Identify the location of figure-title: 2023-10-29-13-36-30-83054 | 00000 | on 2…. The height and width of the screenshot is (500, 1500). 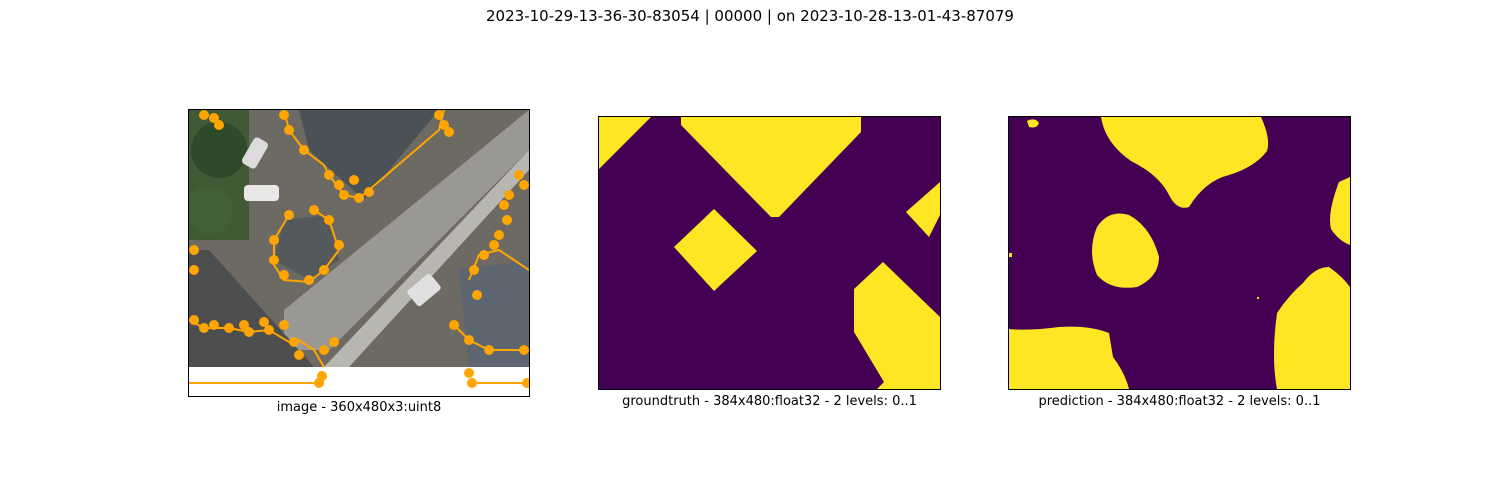
(750, 16).